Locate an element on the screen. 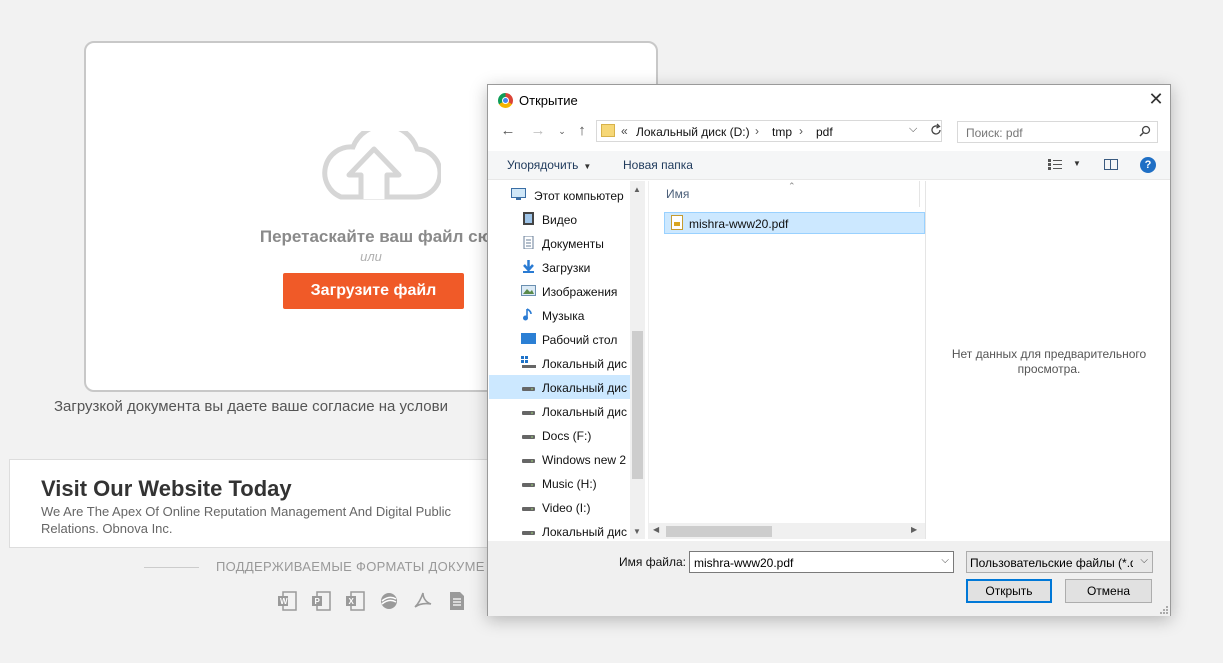 The height and width of the screenshot is (663, 1223). scroll-up-icon: ▲ is located at coordinates (637, 189).